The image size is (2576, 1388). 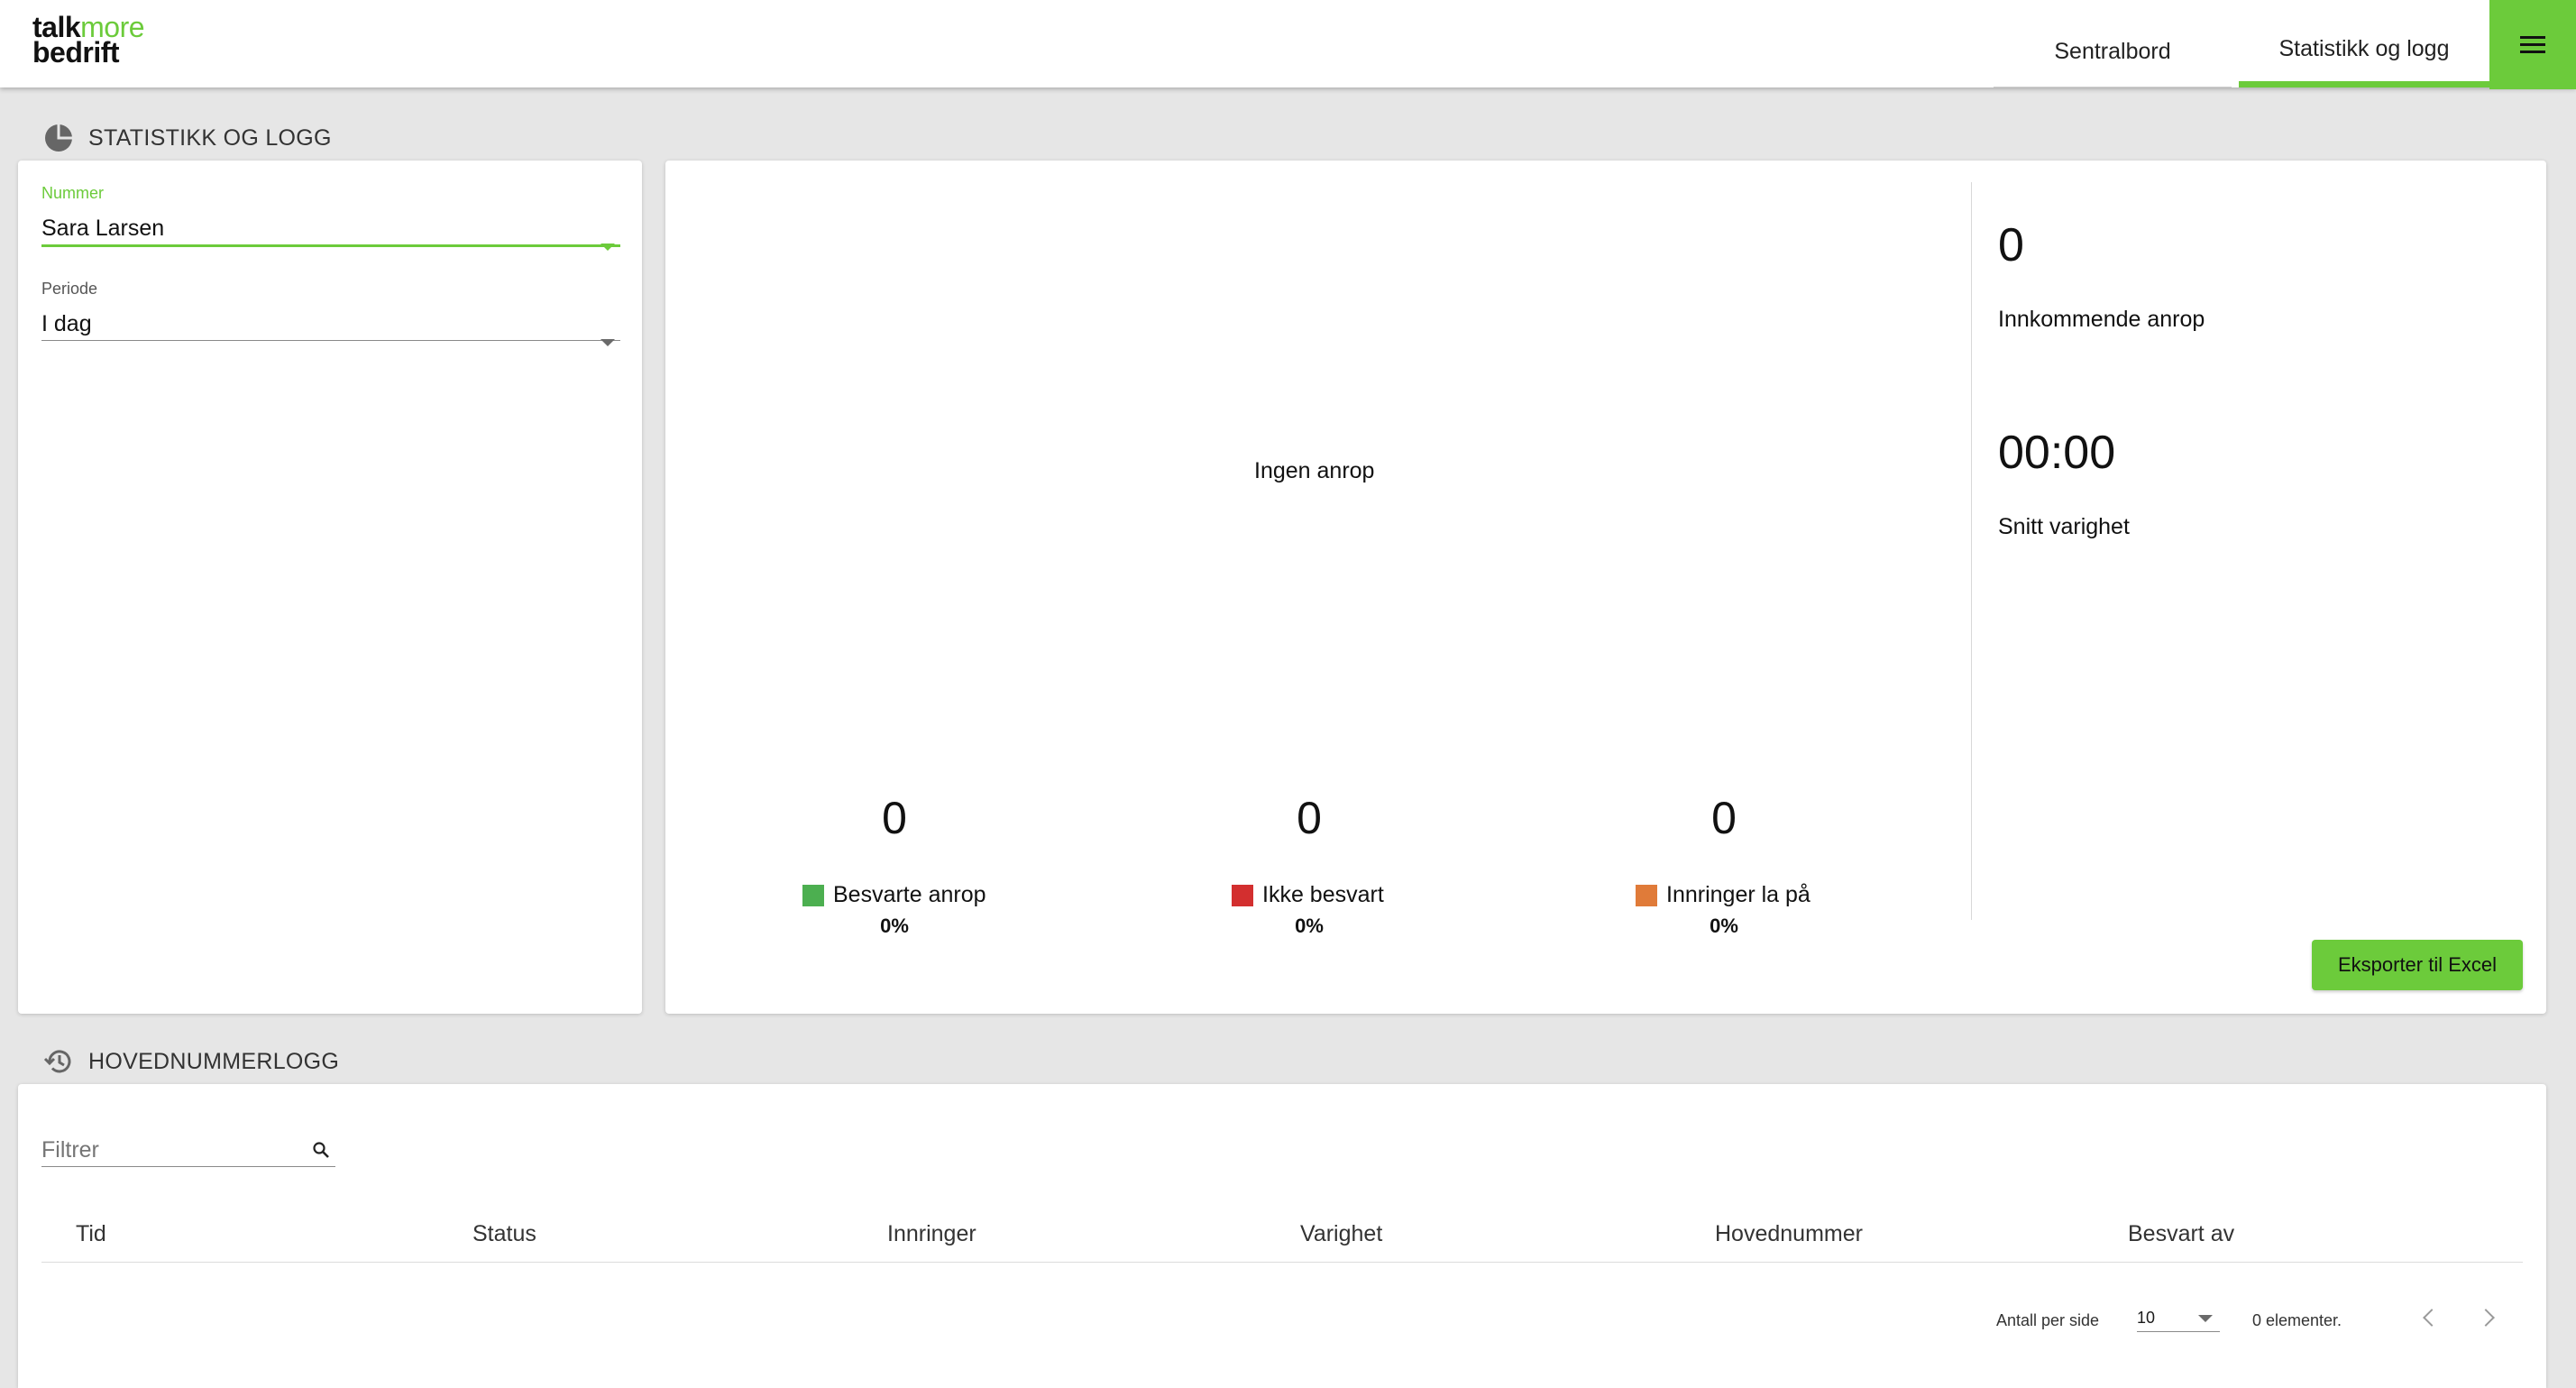 I want to click on number-select: Nummer Sara Larsen, so click(x=330, y=217).